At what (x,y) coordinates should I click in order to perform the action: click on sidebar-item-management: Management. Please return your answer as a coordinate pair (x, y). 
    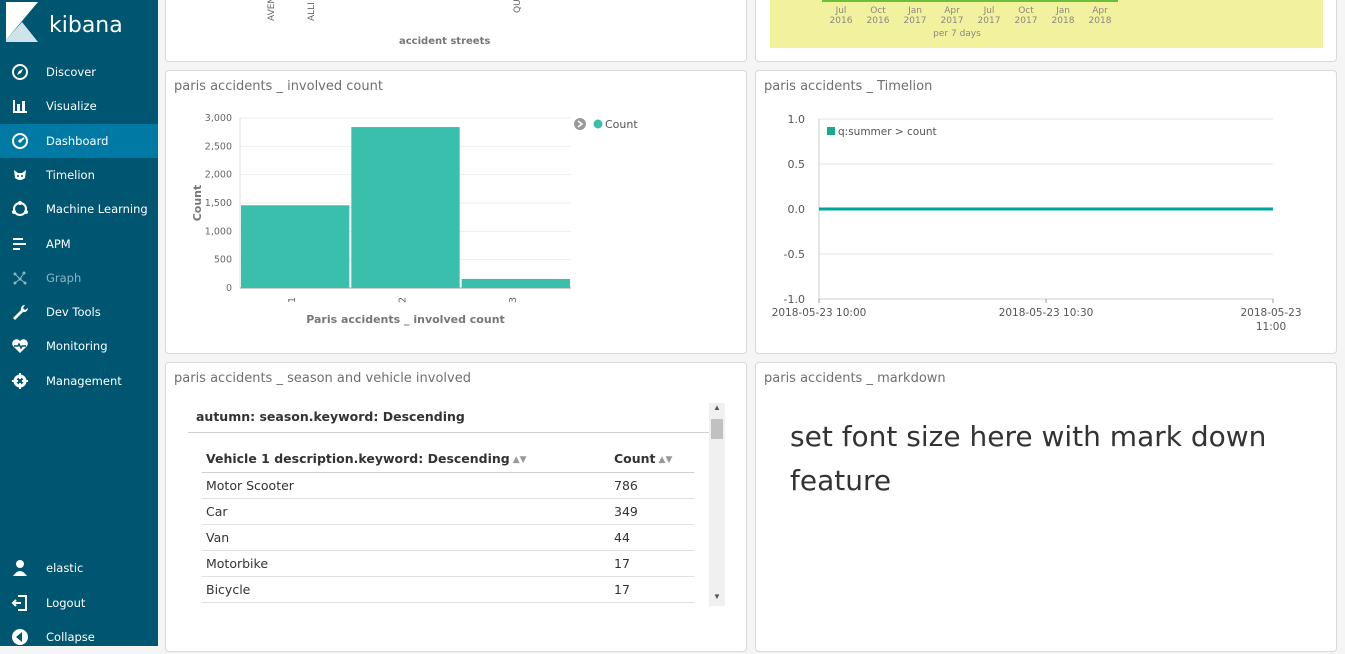
    Looking at the image, I should click on (79, 381).